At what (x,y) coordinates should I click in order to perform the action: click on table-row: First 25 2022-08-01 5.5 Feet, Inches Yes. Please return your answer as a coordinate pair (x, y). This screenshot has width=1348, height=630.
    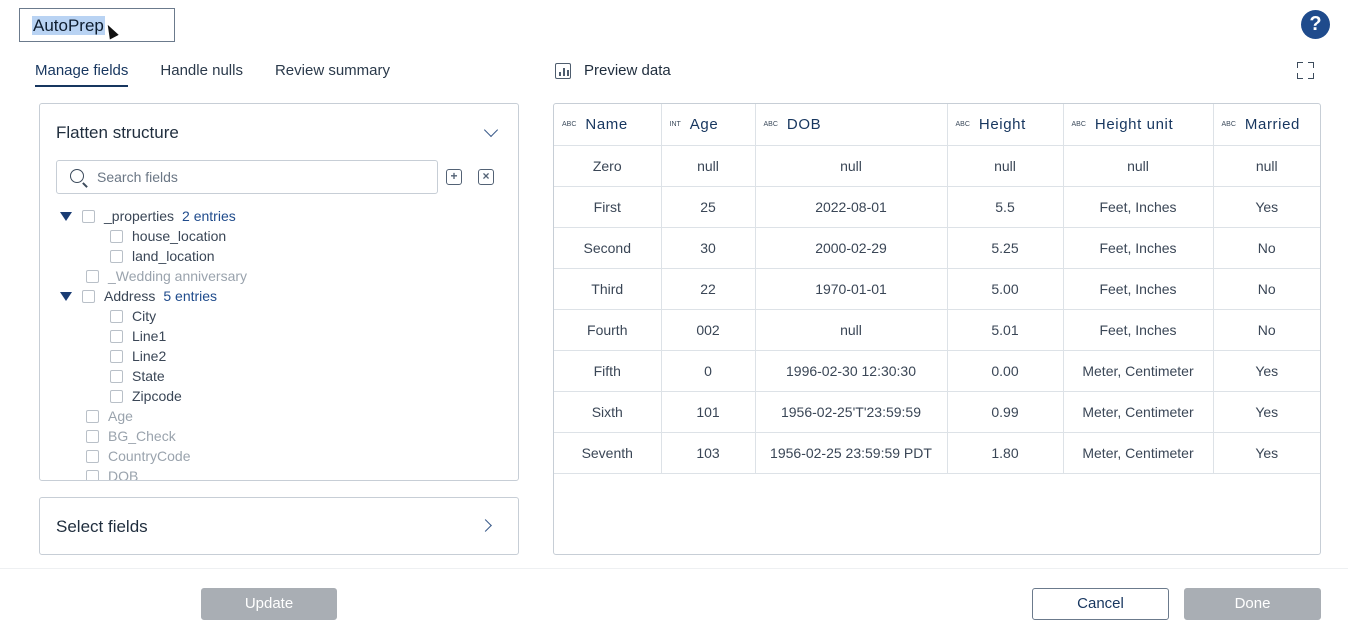
    Looking at the image, I should click on (937, 207).